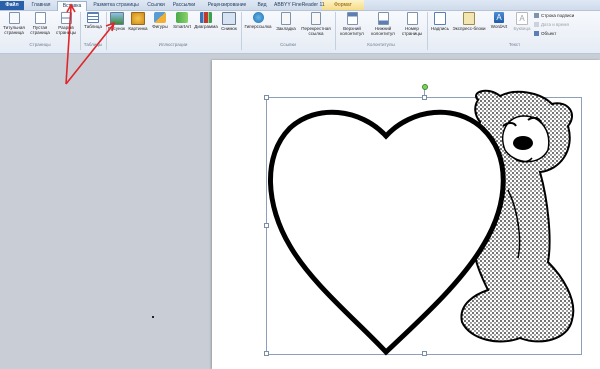 The height and width of the screenshot is (369, 600). I want to click on annotation-arrows, so click(90, 44).